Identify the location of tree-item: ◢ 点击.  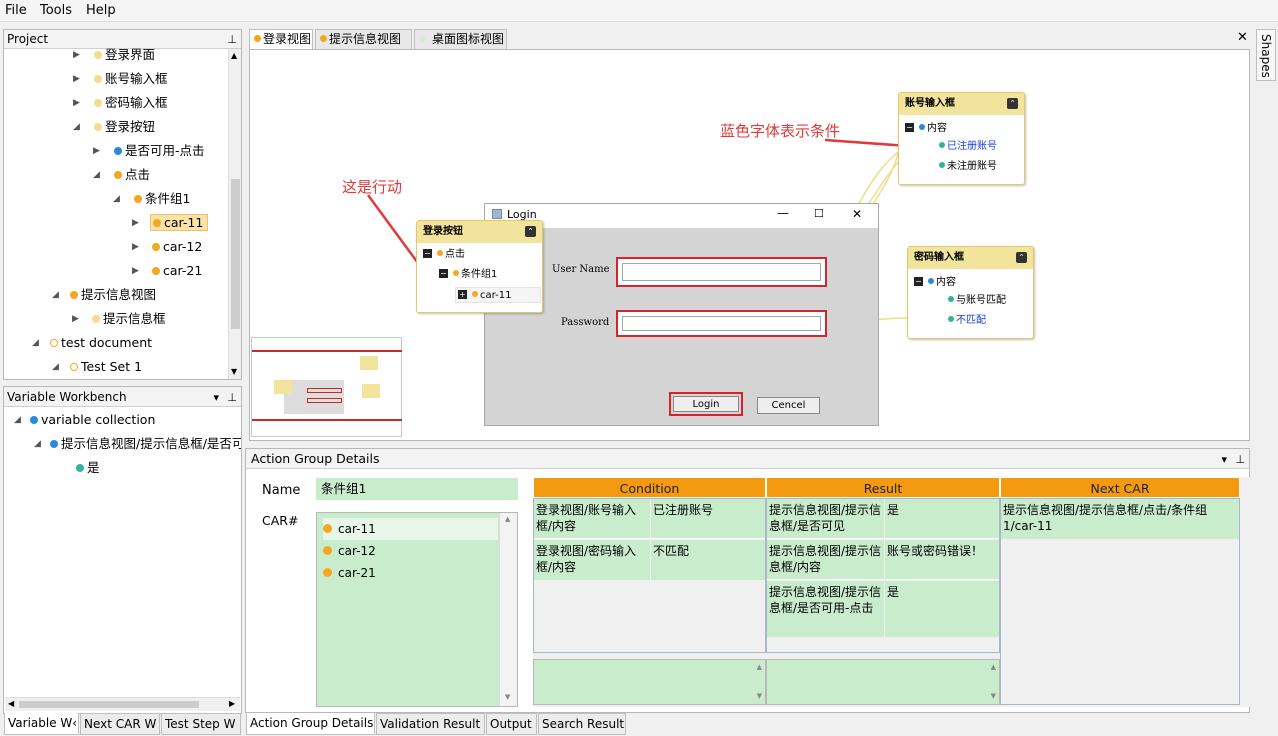
(121, 175).